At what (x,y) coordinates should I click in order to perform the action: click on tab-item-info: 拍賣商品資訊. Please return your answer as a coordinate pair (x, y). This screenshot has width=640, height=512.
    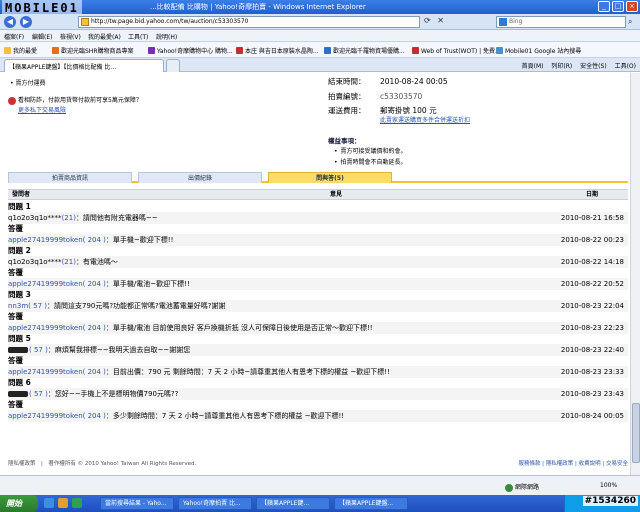
    Looking at the image, I should click on (70, 177).